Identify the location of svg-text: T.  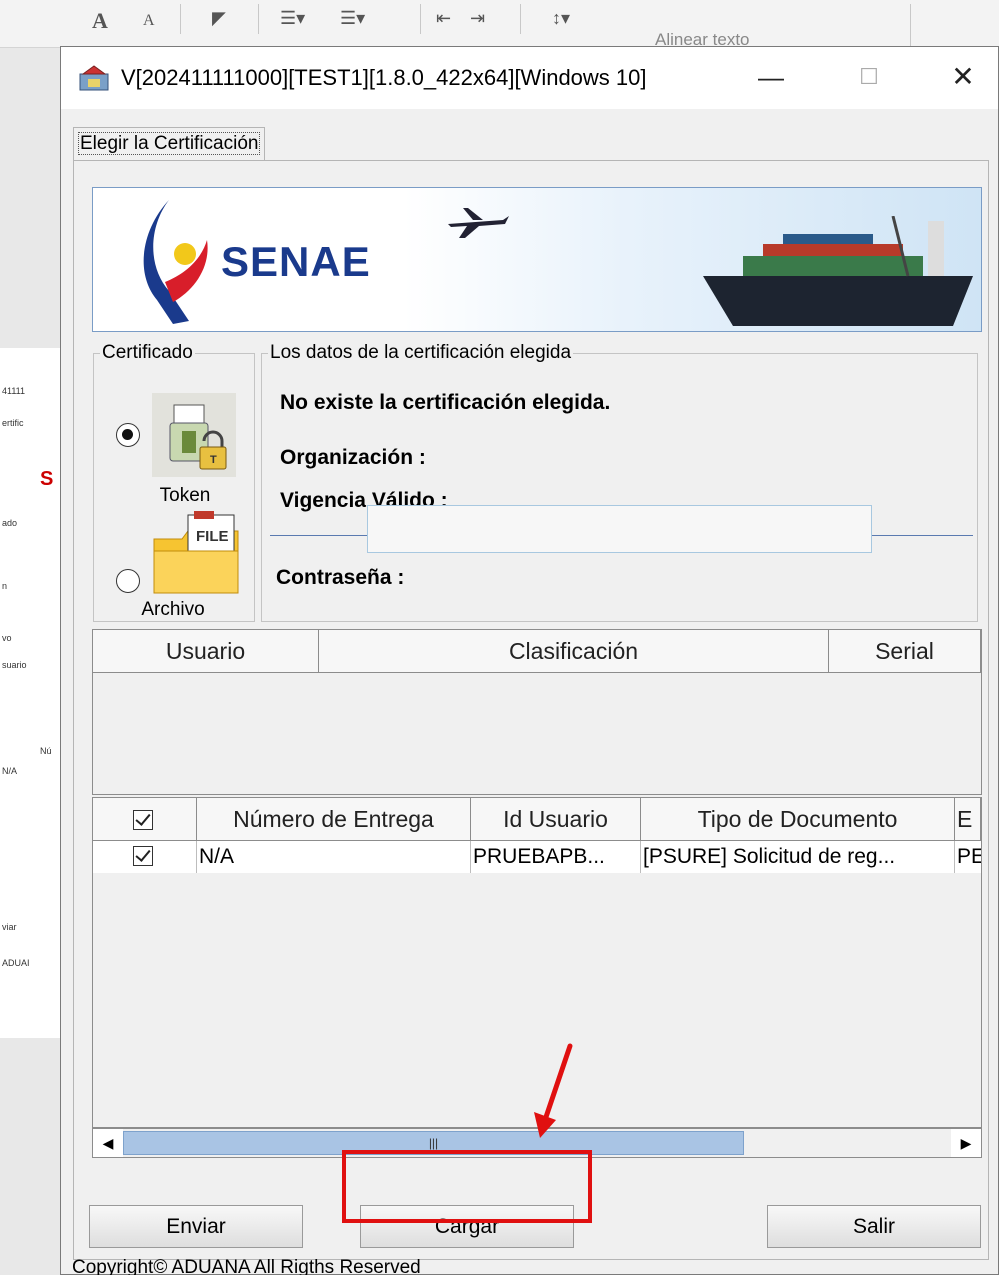
(213, 460).